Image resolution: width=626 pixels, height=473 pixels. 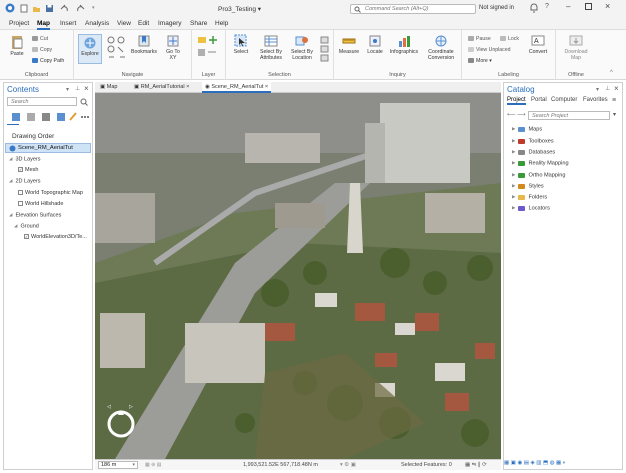 What do you see at coordinates (153, 465) in the screenshot?
I see `status-tools-icon: ▦ ⊕ ▤` at bounding box center [153, 465].